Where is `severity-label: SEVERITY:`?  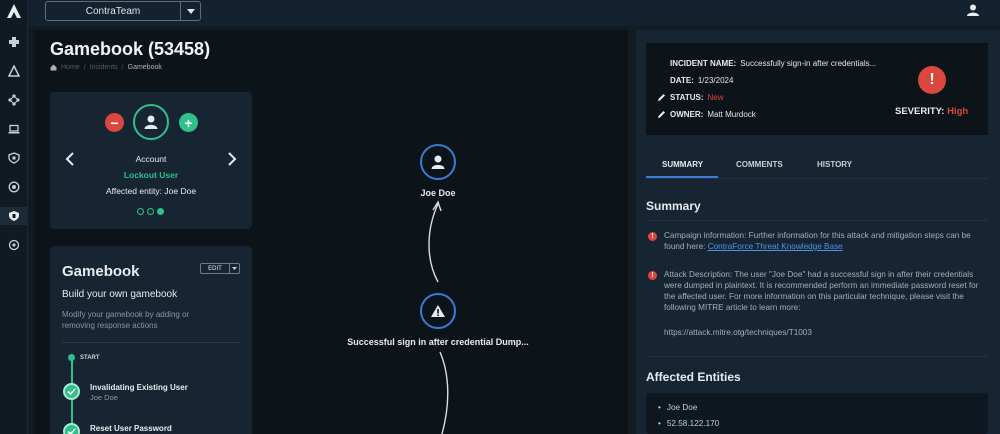
severity-label: SEVERITY: is located at coordinates (920, 111).